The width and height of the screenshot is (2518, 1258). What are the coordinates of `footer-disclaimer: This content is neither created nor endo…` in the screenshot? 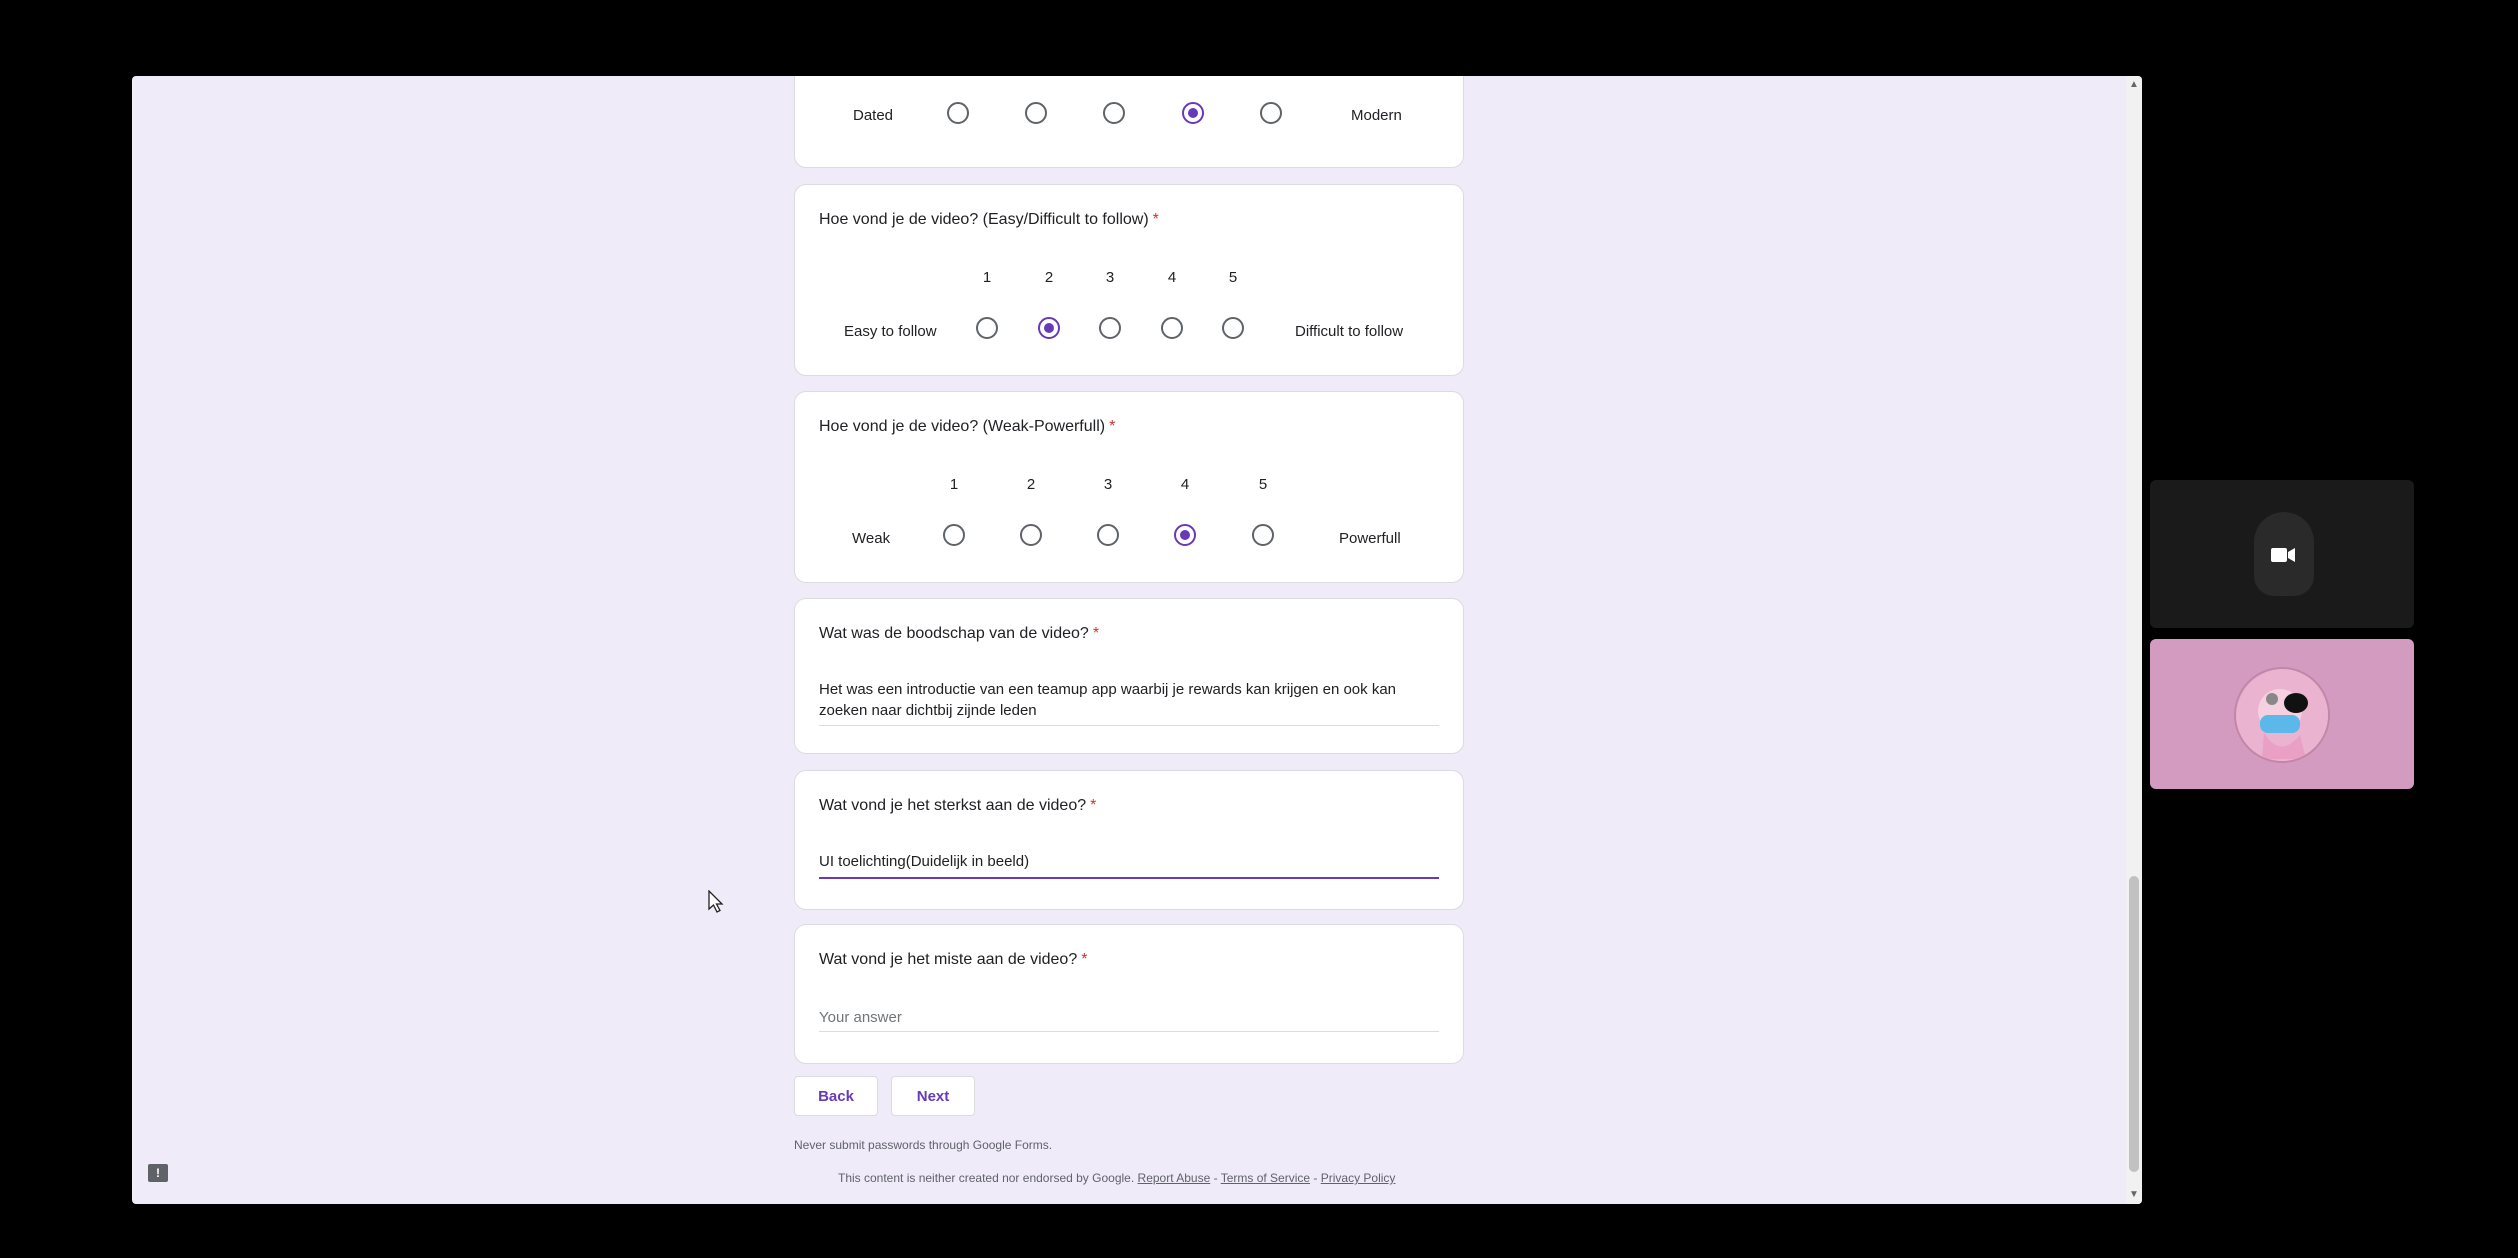 It's located at (1116, 1178).